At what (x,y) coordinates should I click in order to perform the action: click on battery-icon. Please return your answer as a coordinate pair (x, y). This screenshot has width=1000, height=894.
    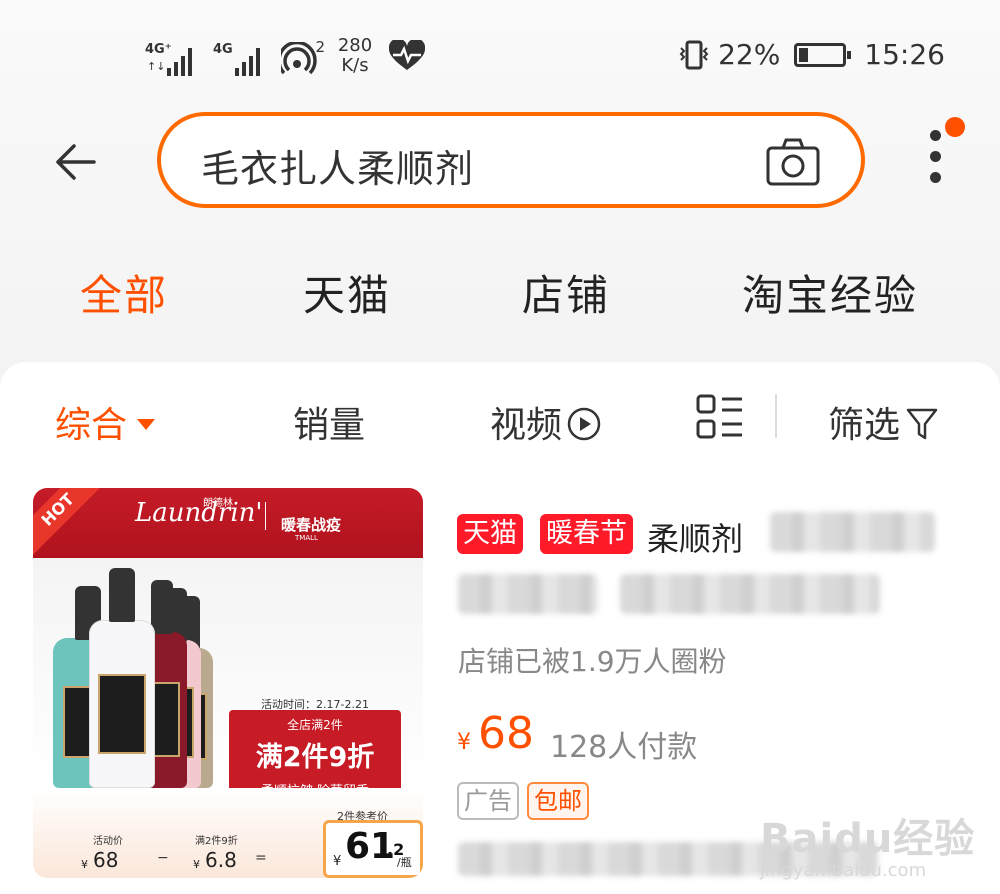
    Looking at the image, I should click on (823, 54).